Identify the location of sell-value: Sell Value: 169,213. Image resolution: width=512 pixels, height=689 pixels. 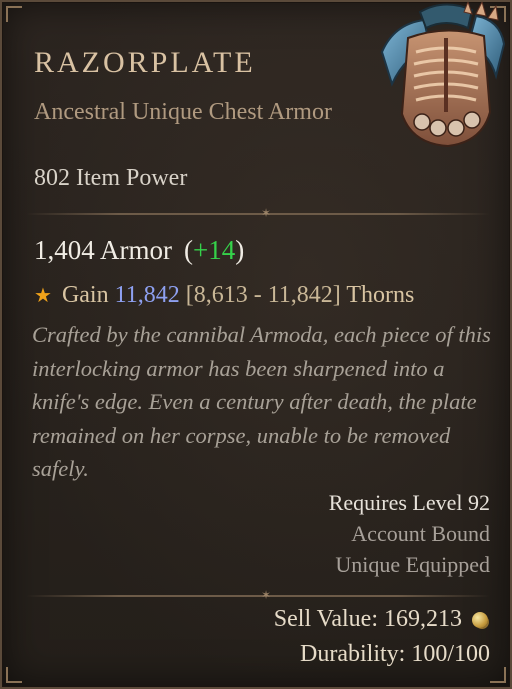
(381, 619).